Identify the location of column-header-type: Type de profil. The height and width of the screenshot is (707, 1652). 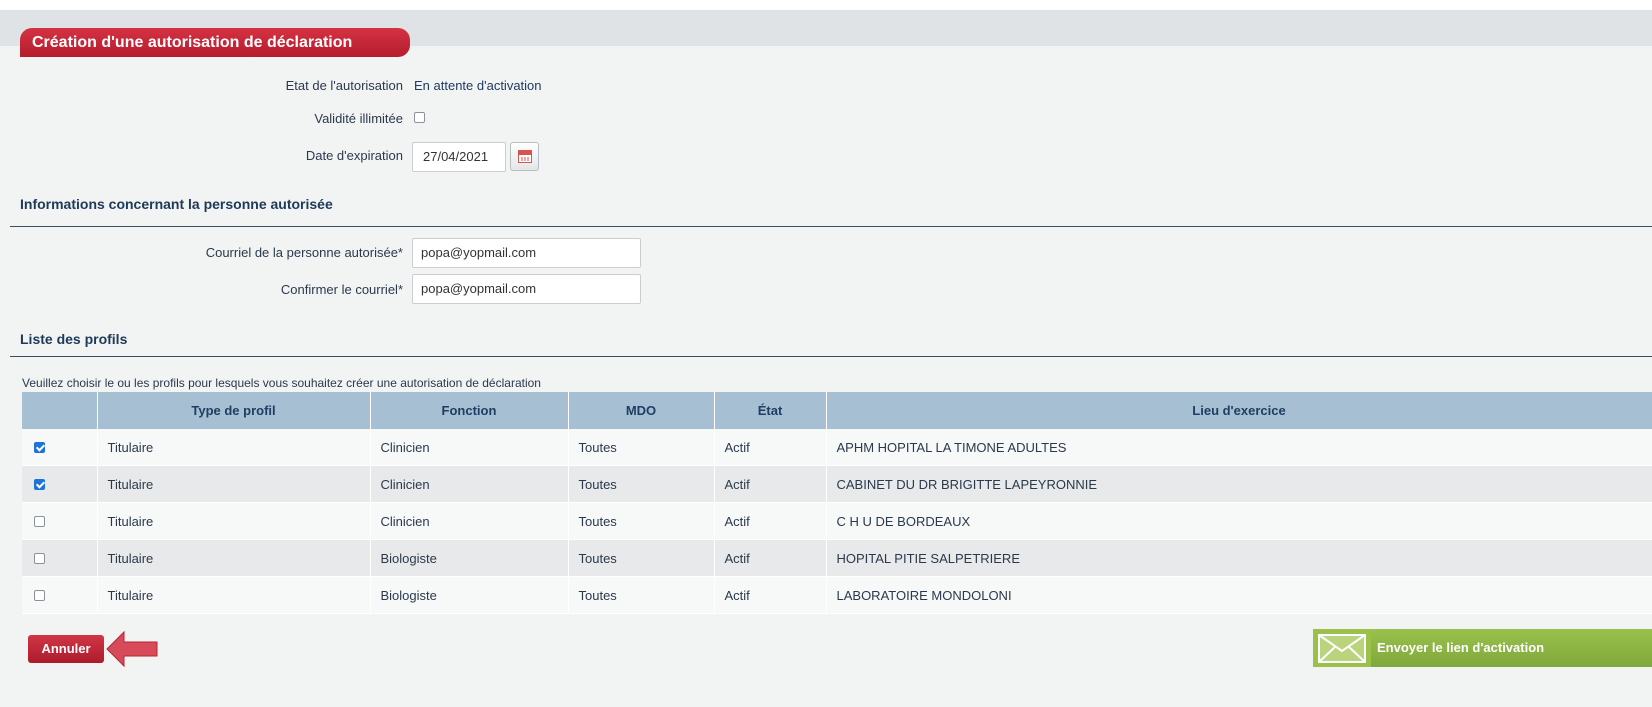
(234, 410).